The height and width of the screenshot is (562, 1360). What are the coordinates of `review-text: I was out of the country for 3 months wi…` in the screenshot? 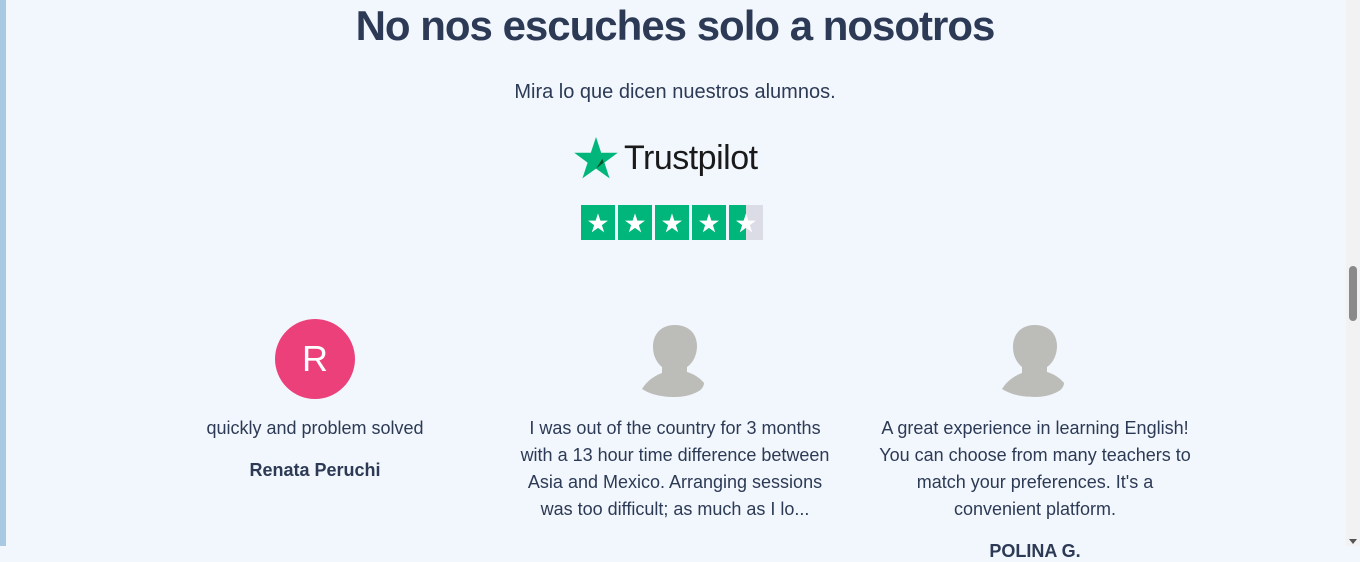 It's located at (675, 468).